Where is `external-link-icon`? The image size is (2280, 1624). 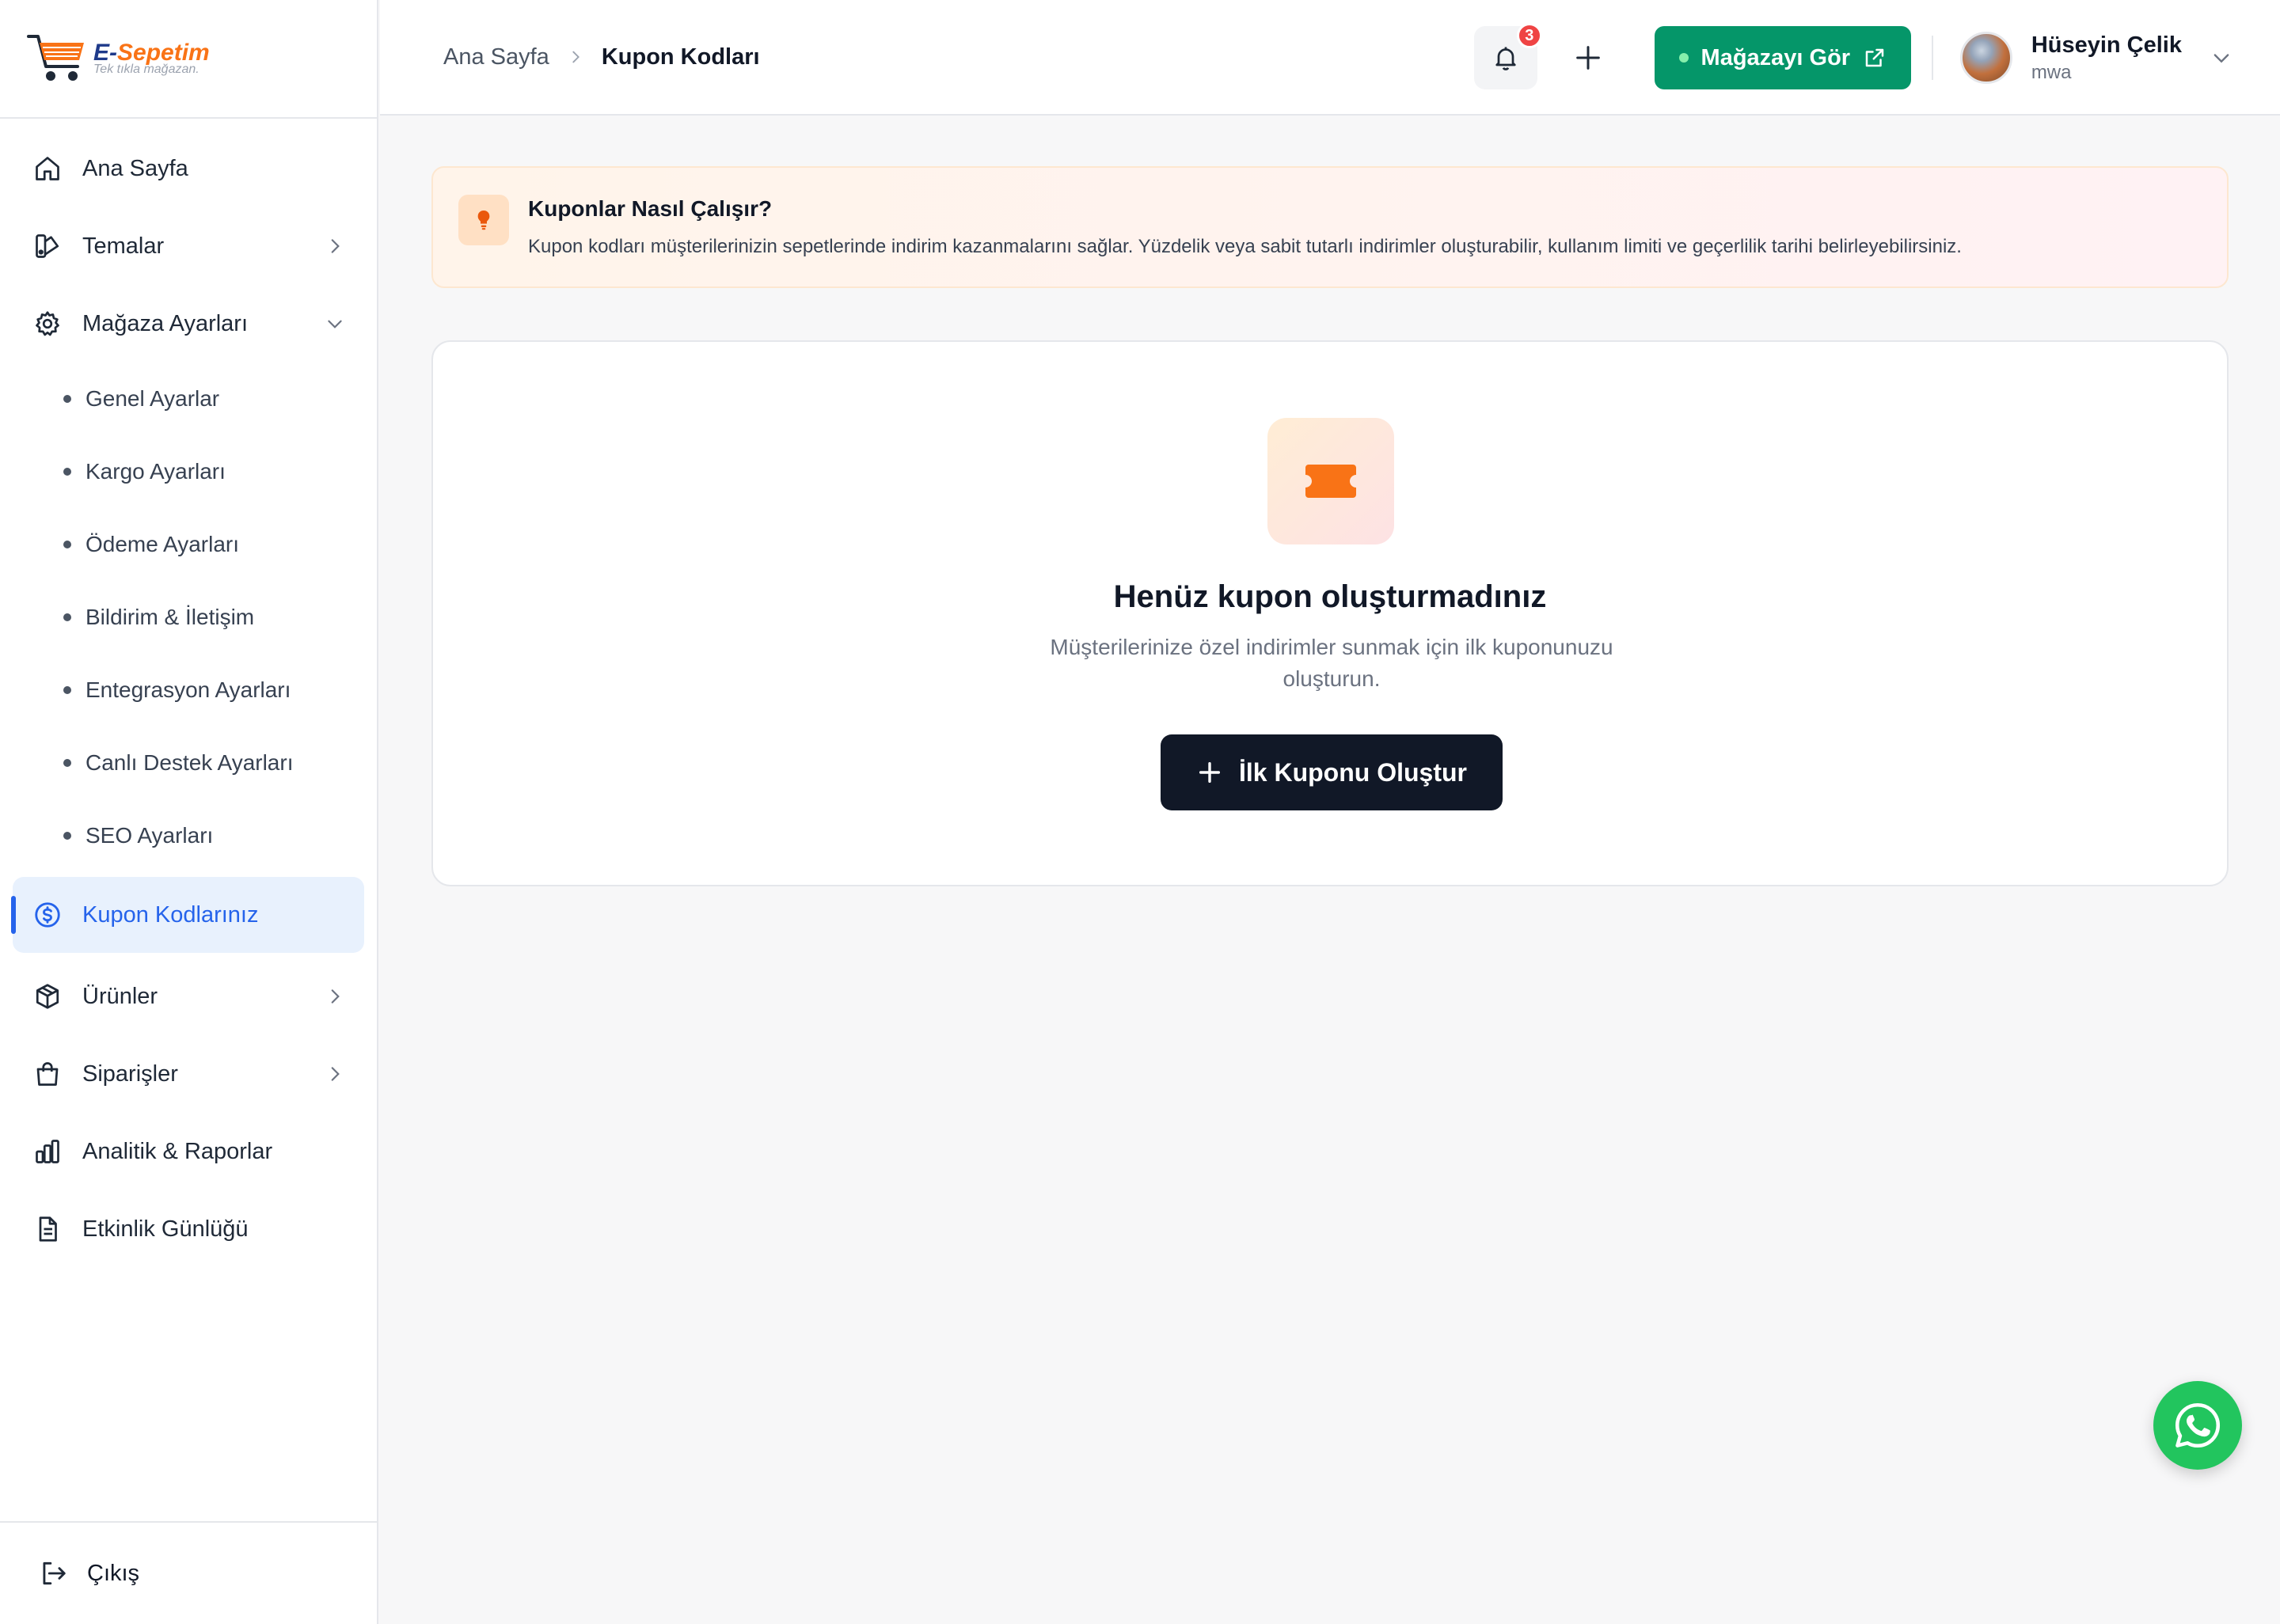
external-link-icon is located at coordinates (1875, 58).